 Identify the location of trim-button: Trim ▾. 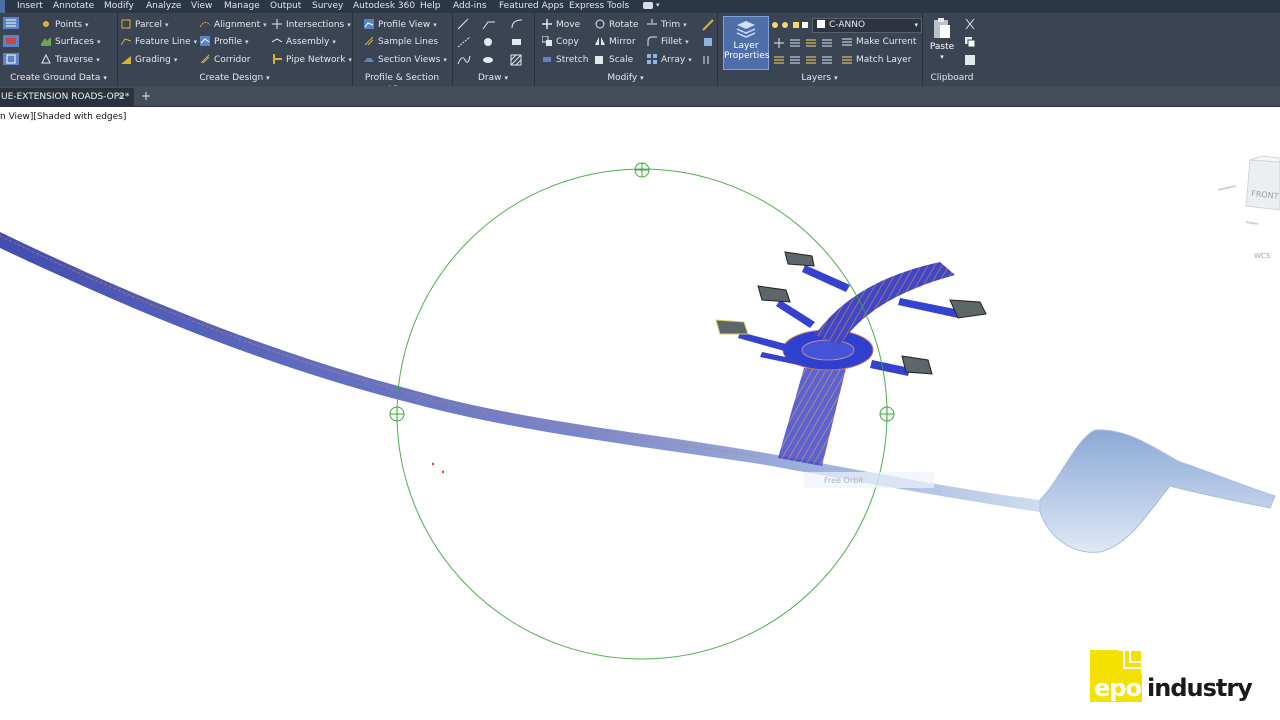
(667, 25).